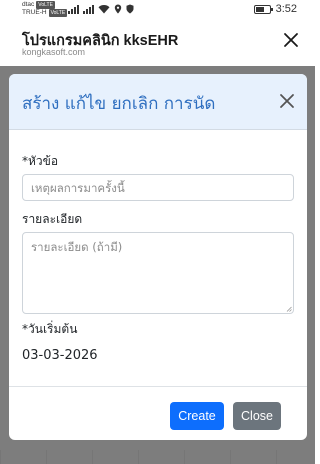  I want to click on status-icons, so click(101, 8).